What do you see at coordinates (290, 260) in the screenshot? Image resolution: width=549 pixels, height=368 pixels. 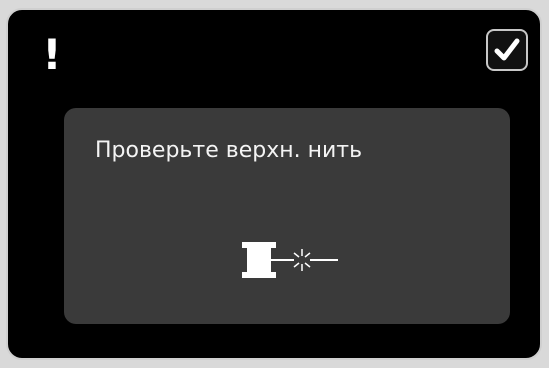 I see `thread-spool-broken-icon` at bounding box center [290, 260].